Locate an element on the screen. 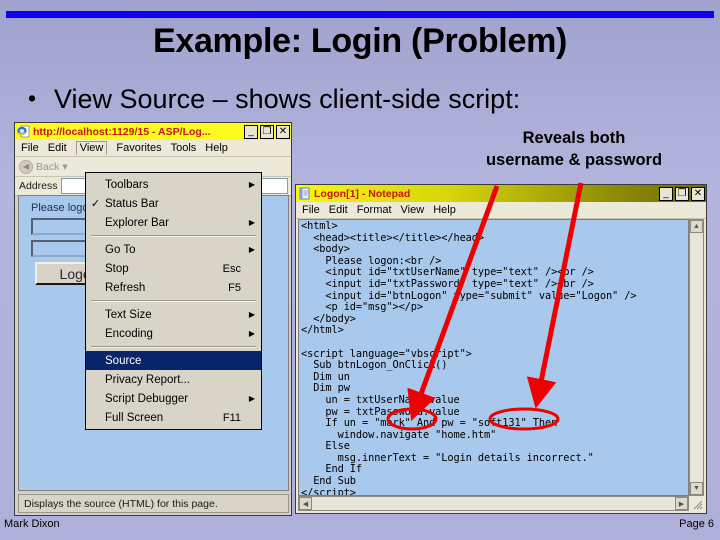 The height and width of the screenshot is (540, 720). notepad-title-text: Logon[1] - Notepad is located at coordinates (362, 193).